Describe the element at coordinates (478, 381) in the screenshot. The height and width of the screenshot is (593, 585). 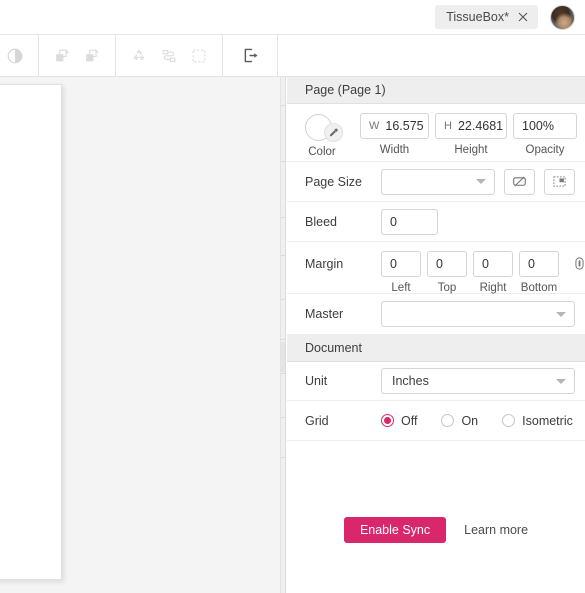
I see `unit-select: Inches` at that location.